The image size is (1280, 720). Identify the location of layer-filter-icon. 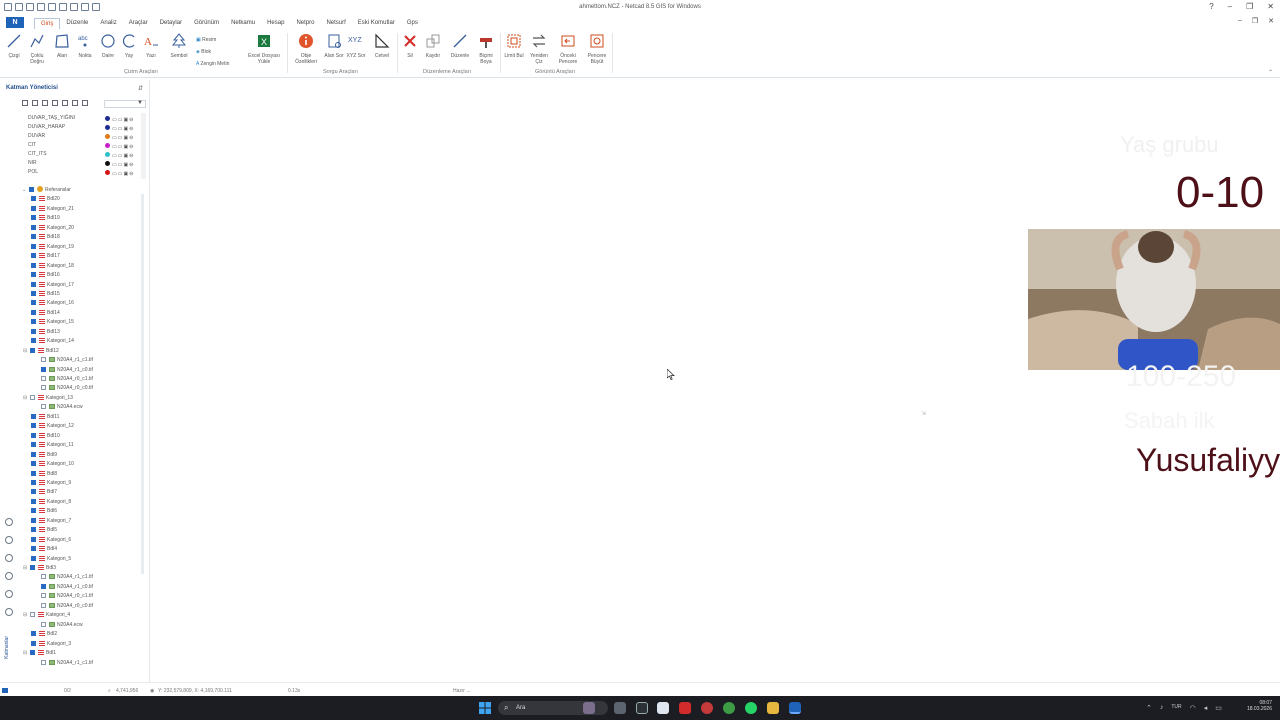
(55, 103).